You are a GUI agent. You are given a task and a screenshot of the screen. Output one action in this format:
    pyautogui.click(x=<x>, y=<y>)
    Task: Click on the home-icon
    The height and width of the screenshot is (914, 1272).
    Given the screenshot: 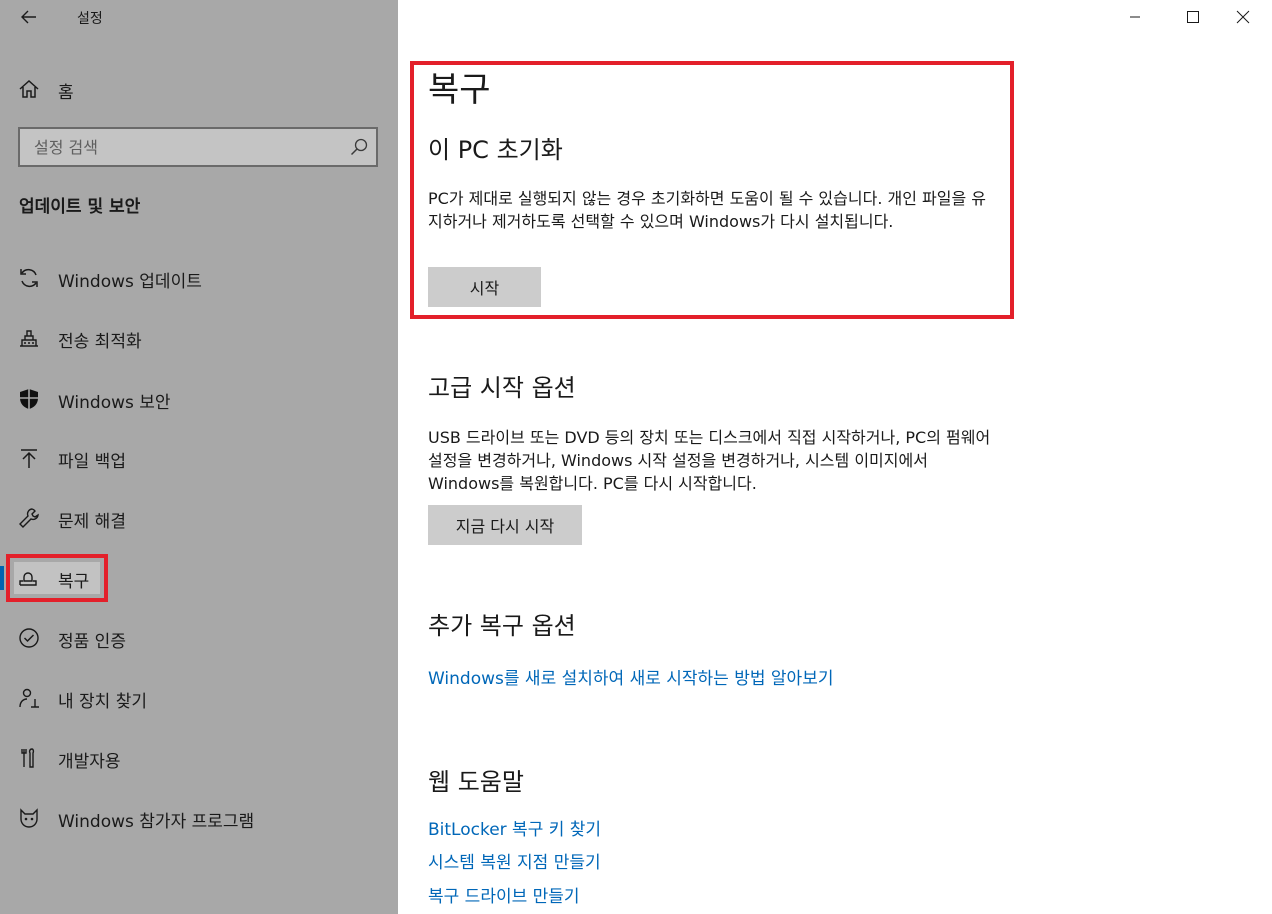 What is the action you would take?
    pyautogui.click(x=29, y=88)
    